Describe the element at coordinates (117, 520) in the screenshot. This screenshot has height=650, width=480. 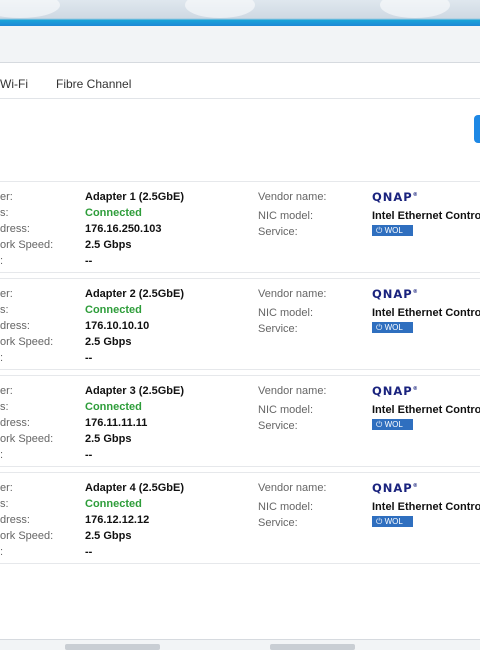
I see `ip-value: 176.12.12.12` at that location.